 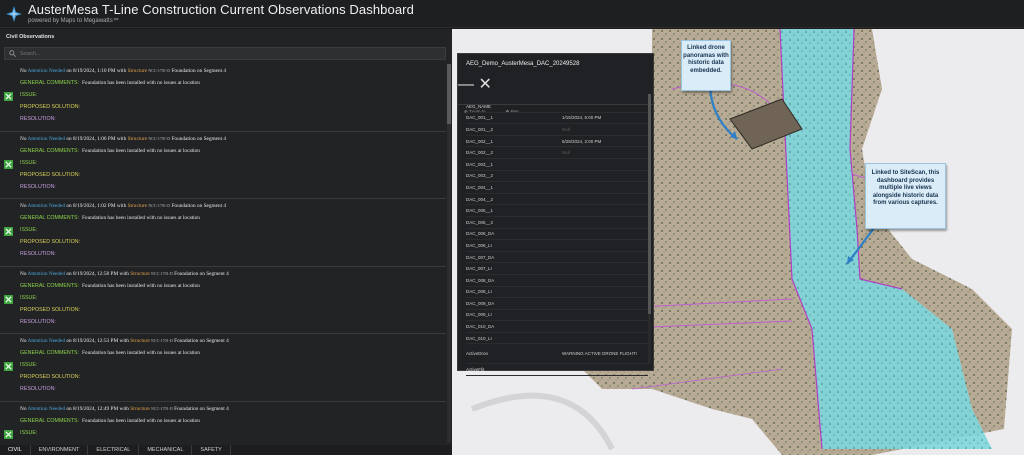 I want to click on attribute-row: DAC_009_LI, so click(x=557, y=316).